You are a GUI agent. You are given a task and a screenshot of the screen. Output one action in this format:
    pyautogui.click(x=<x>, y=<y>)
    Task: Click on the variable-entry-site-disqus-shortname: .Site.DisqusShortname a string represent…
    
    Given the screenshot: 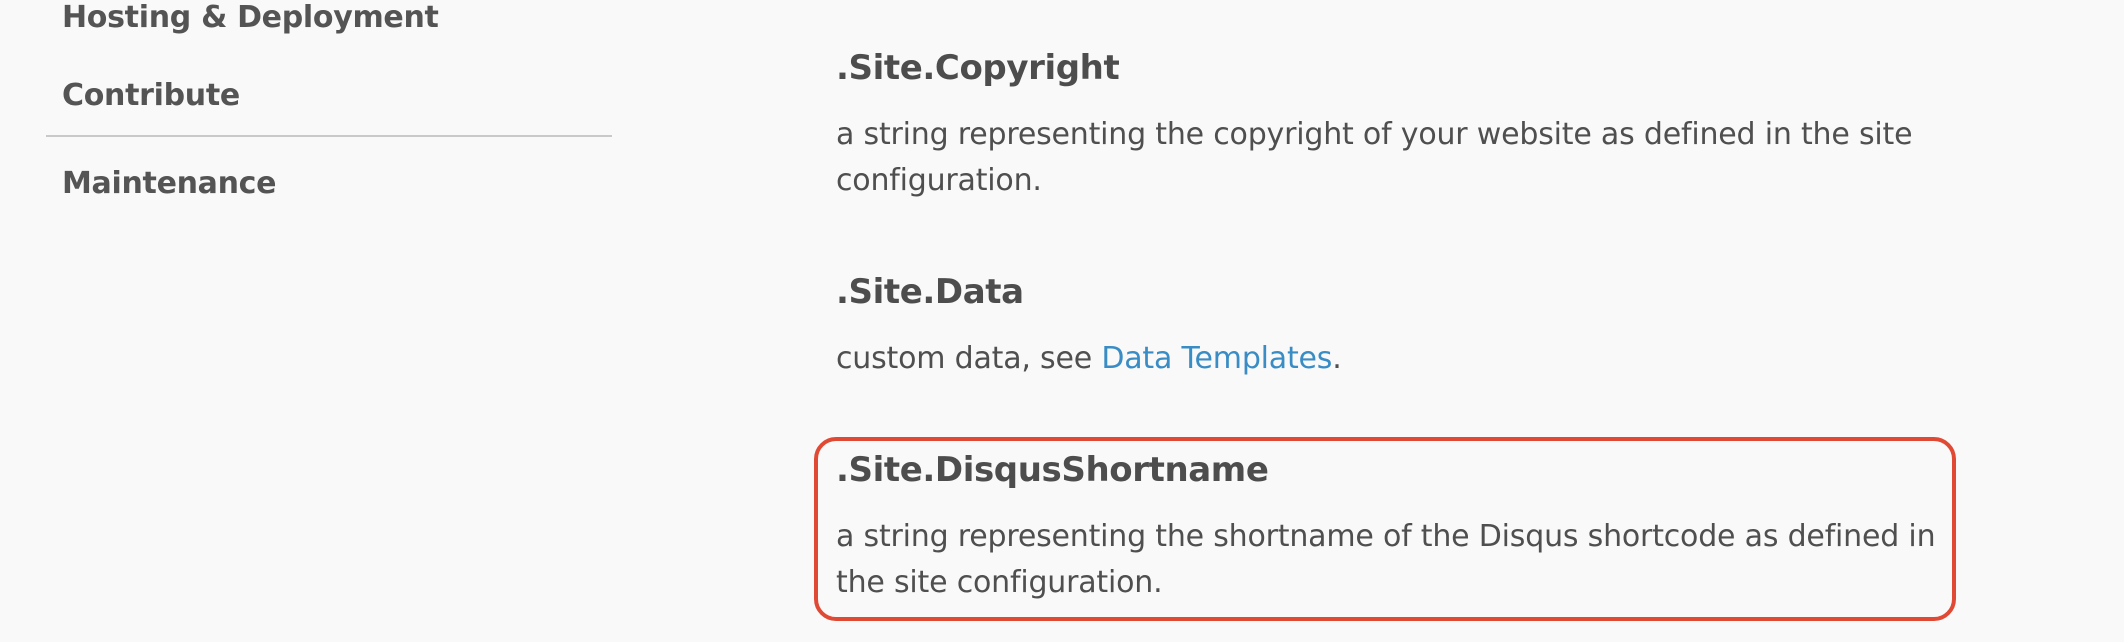 What is the action you would take?
    pyautogui.click(x=1396, y=527)
    